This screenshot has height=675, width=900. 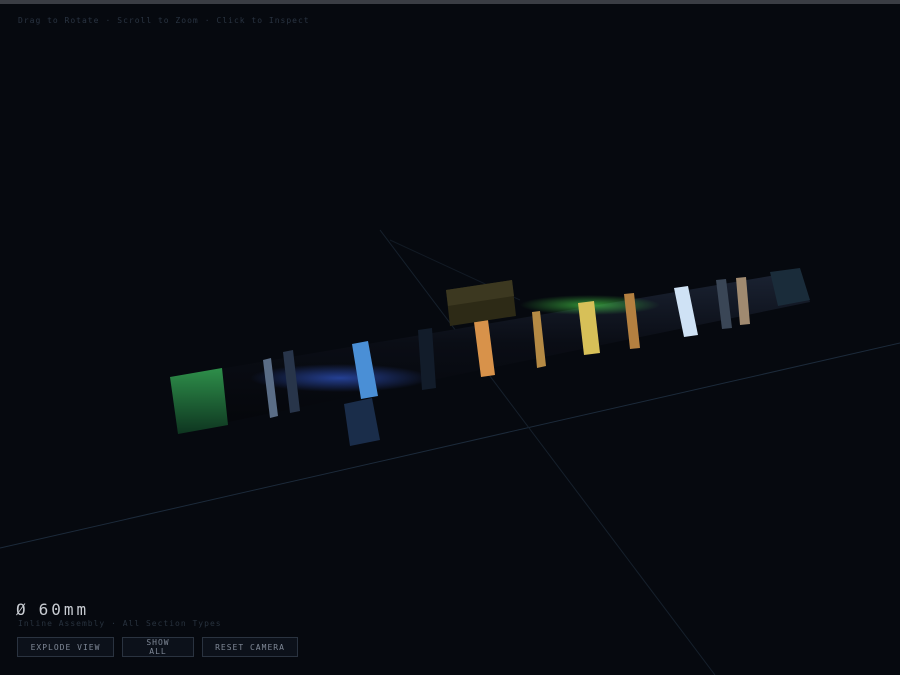 I want to click on green-end-cap, so click(x=199, y=401).